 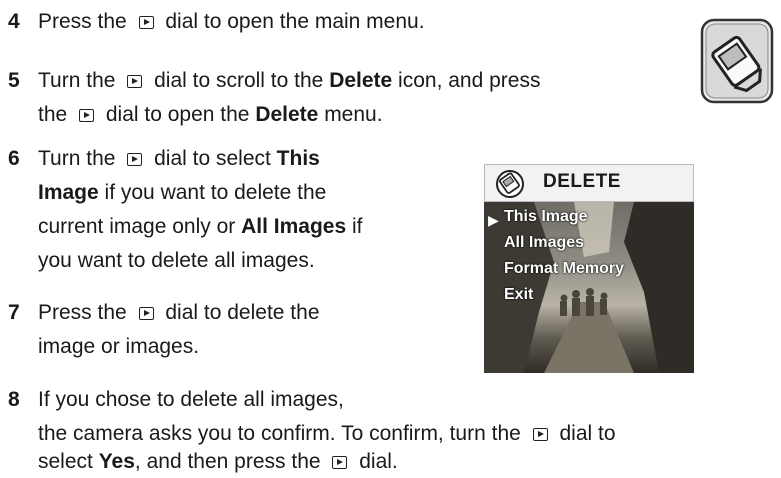 I want to click on step-number: 6, so click(x=14, y=158).